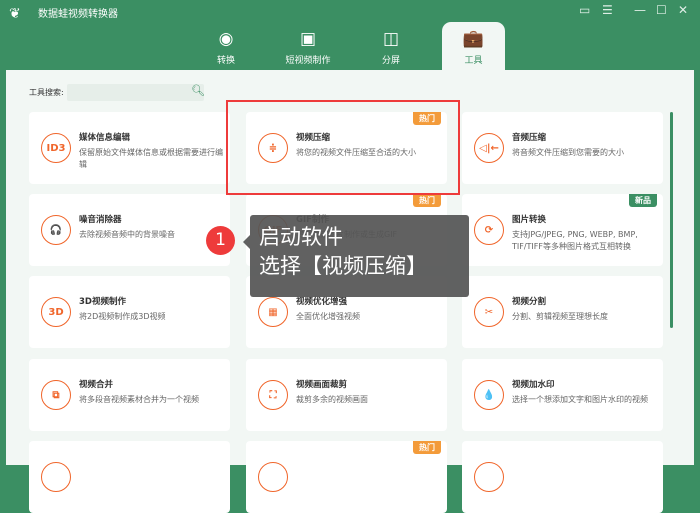 The width and height of the screenshot is (700, 513). What do you see at coordinates (100, 220) in the screenshot?
I see `tool-title: 噪音消除器` at bounding box center [100, 220].